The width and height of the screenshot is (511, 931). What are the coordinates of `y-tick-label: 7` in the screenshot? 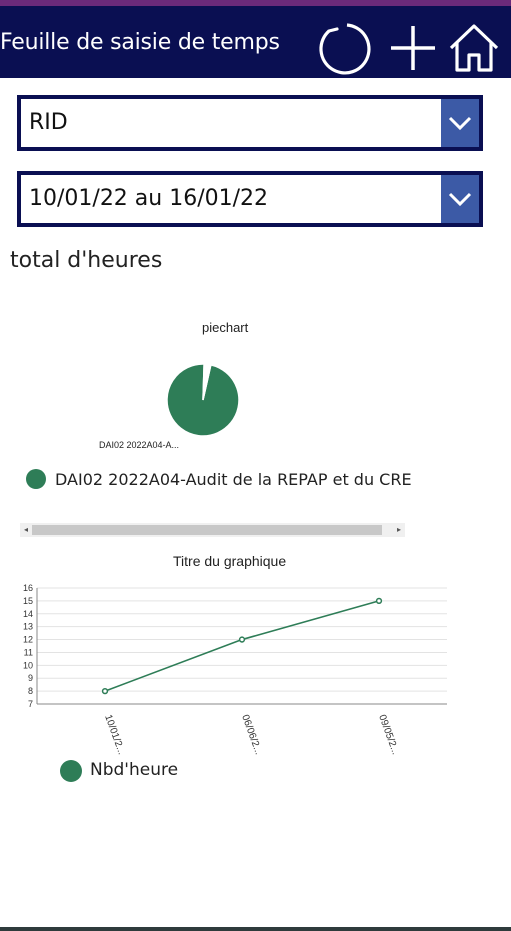 It's located at (30, 704).